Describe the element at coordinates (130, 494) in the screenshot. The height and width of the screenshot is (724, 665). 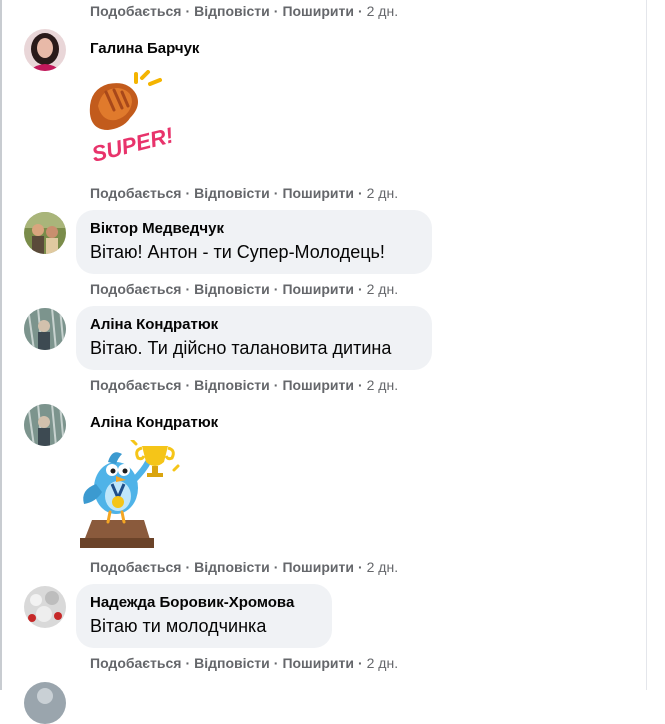
I see `bird-trophy-sticker` at that location.